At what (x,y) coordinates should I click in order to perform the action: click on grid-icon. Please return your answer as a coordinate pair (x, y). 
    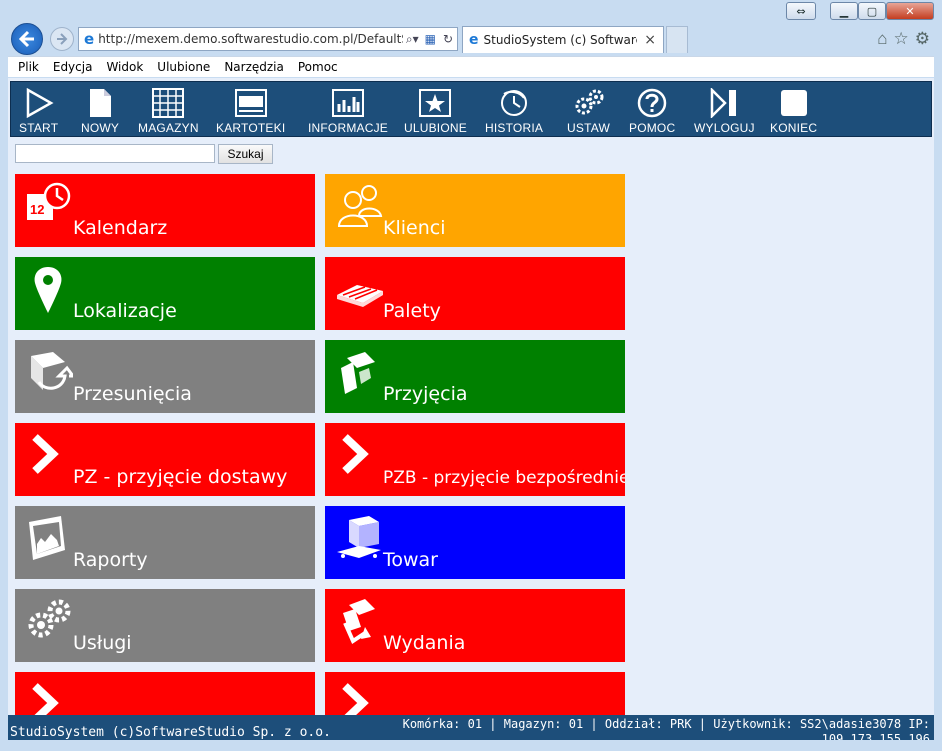
    Looking at the image, I should click on (168, 103).